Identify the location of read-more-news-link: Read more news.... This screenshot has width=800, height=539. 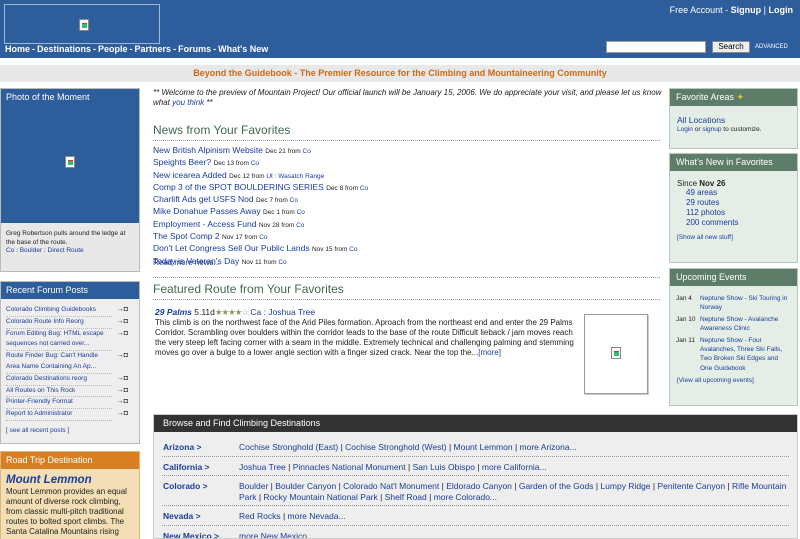
(186, 262).